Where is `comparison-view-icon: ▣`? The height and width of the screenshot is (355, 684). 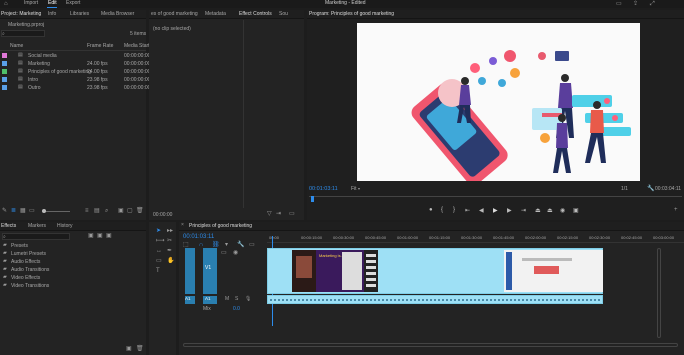 comparison-view-icon: ▣ is located at coordinates (576, 210).